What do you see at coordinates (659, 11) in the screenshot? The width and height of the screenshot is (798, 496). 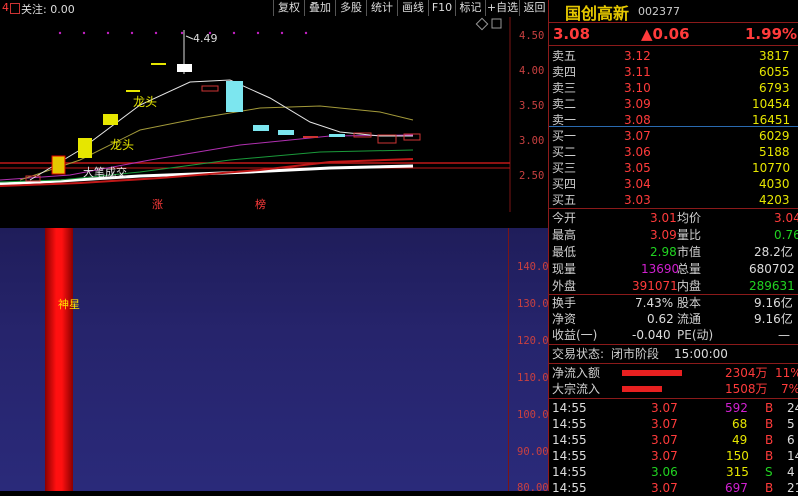 I see `stock-code: 002377` at bounding box center [659, 11].